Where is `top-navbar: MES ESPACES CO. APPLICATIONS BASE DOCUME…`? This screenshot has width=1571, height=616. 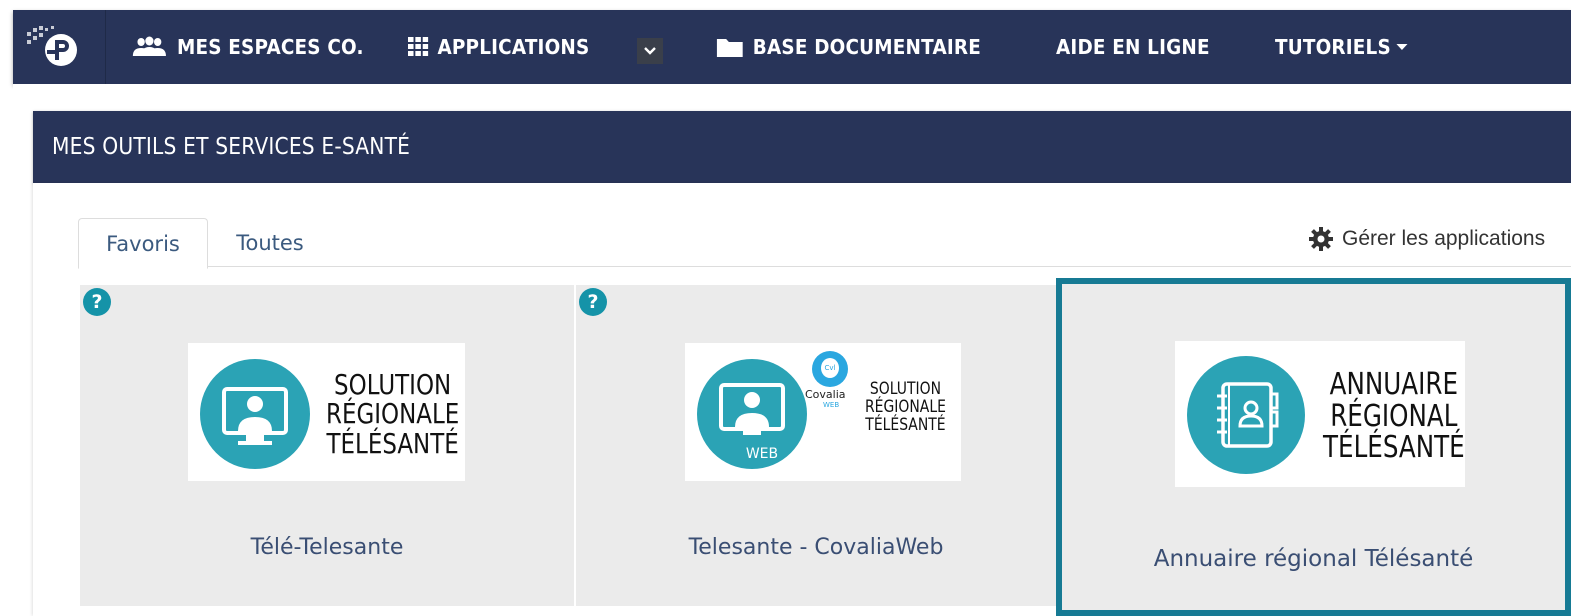
top-navbar: MES ESPACES CO. APPLICATIONS BASE DOCUME… is located at coordinates (792, 47).